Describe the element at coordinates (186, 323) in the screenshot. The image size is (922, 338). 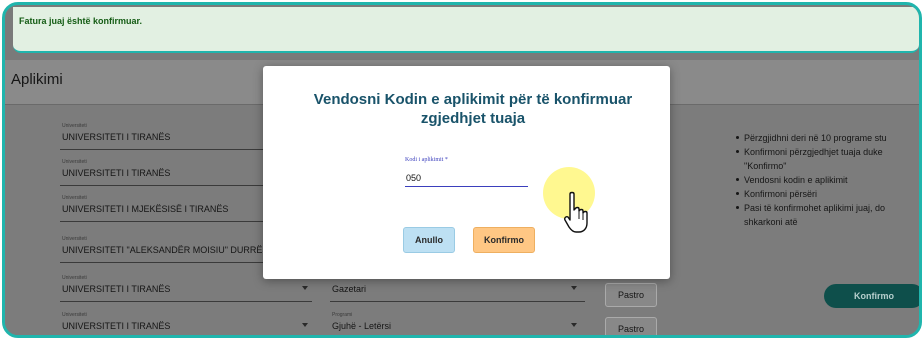
I see `university-select-6: Universiteti UNIVERSITETI I TIRANËS` at that location.